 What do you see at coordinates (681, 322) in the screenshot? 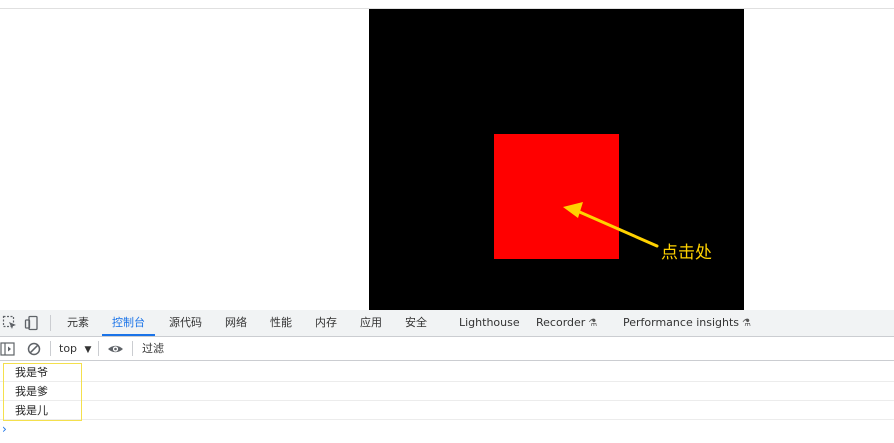
I see `tab-performance-insights-label: Performance insights` at bounding box center [681, 322].